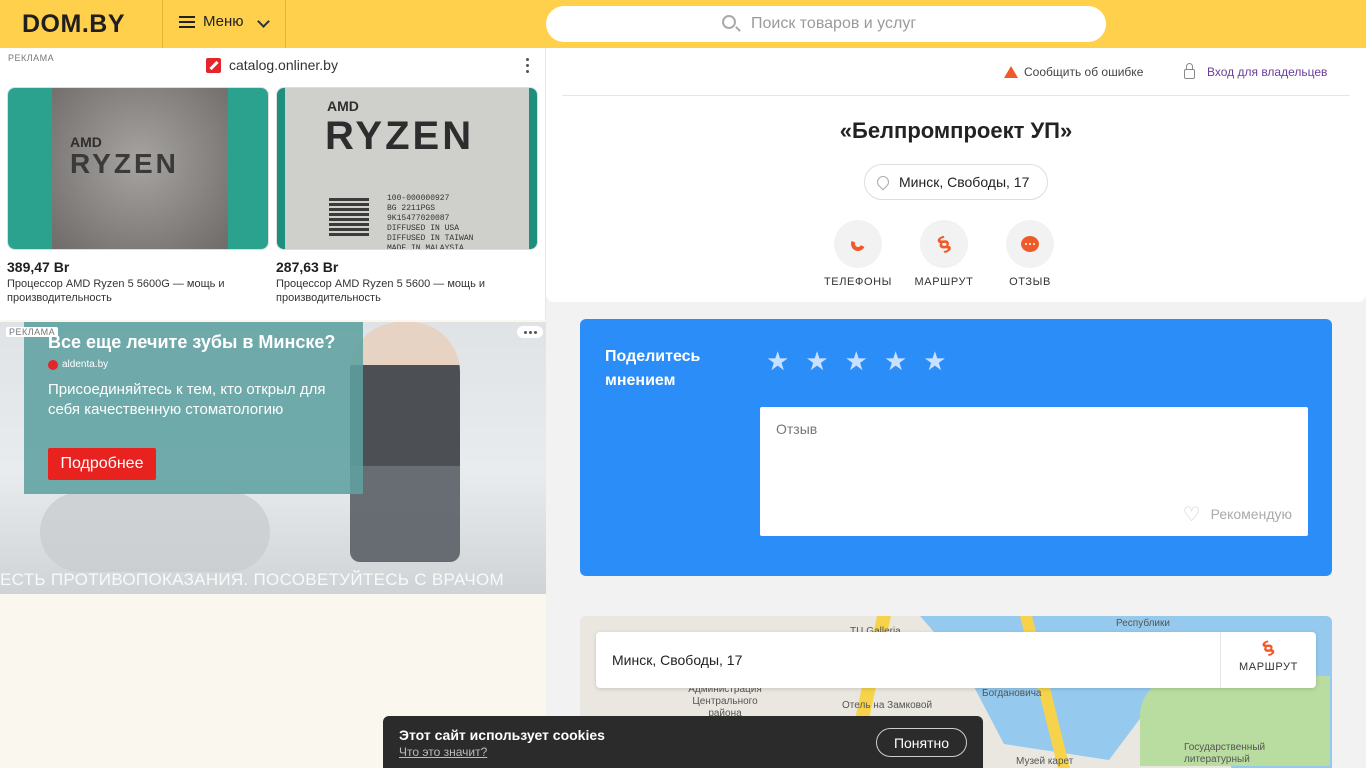 The image size is (1366, 768). What do you see at coordinates (1267, 72) in the screenshot?
I see `owners-login-label: Вход для владельцев` at bounding box center [1267, 72].